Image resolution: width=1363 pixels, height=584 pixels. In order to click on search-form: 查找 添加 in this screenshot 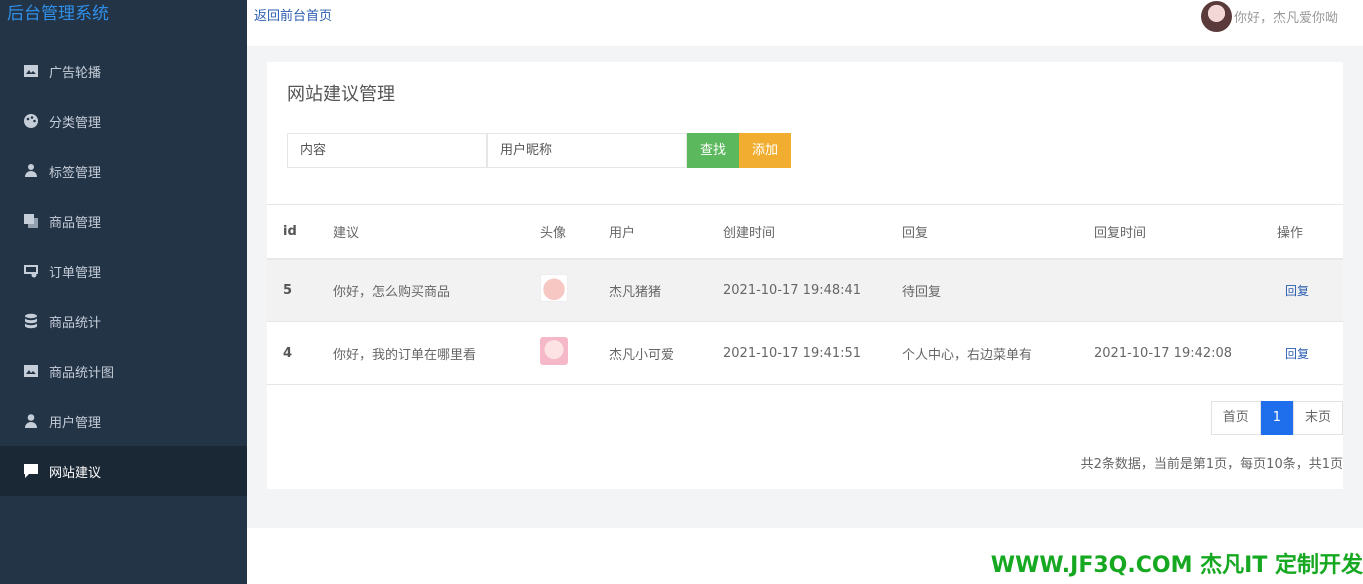, I will do `click(539, 150)`.